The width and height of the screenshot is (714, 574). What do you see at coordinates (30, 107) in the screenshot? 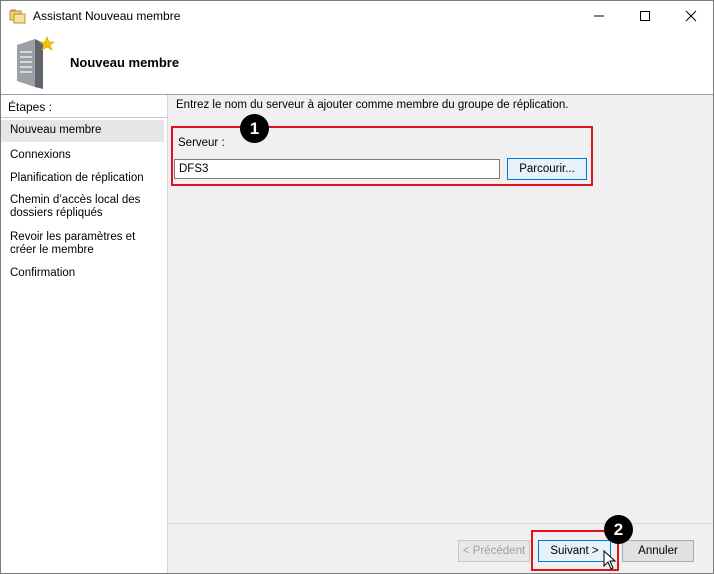
I see `steps-heading: Étapes :` at bounding box center [30, 107].